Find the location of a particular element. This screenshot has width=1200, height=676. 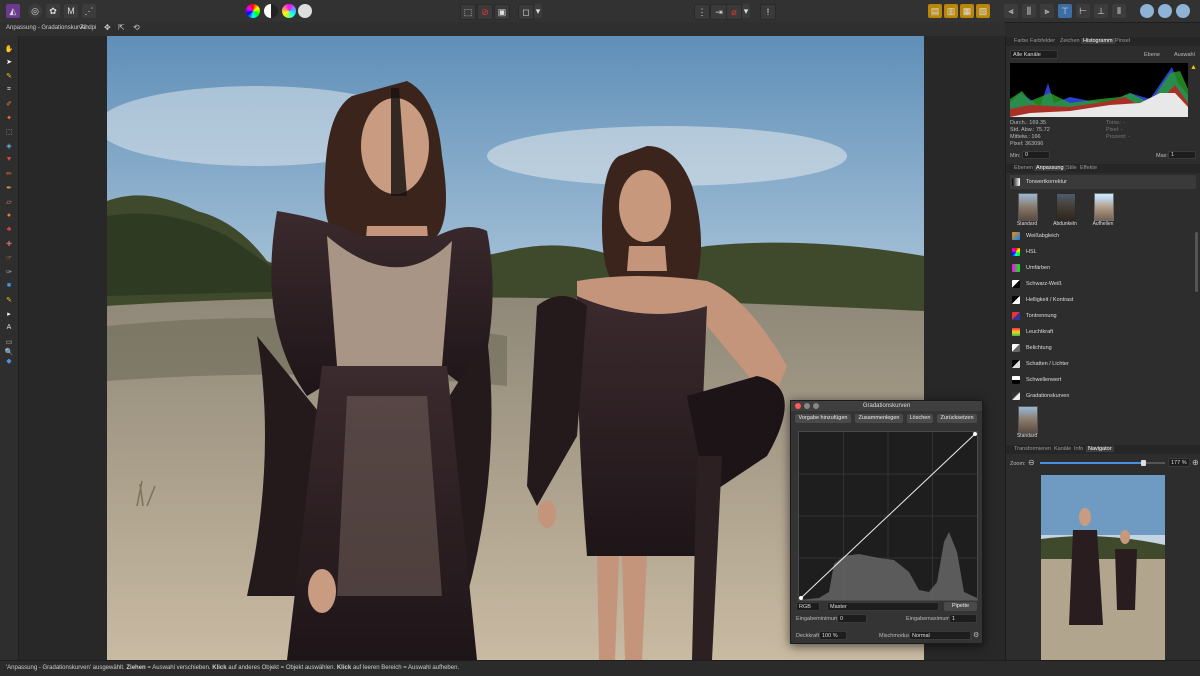

align-bottom-icon: ⊥ is located at coordinates (1101, 11).